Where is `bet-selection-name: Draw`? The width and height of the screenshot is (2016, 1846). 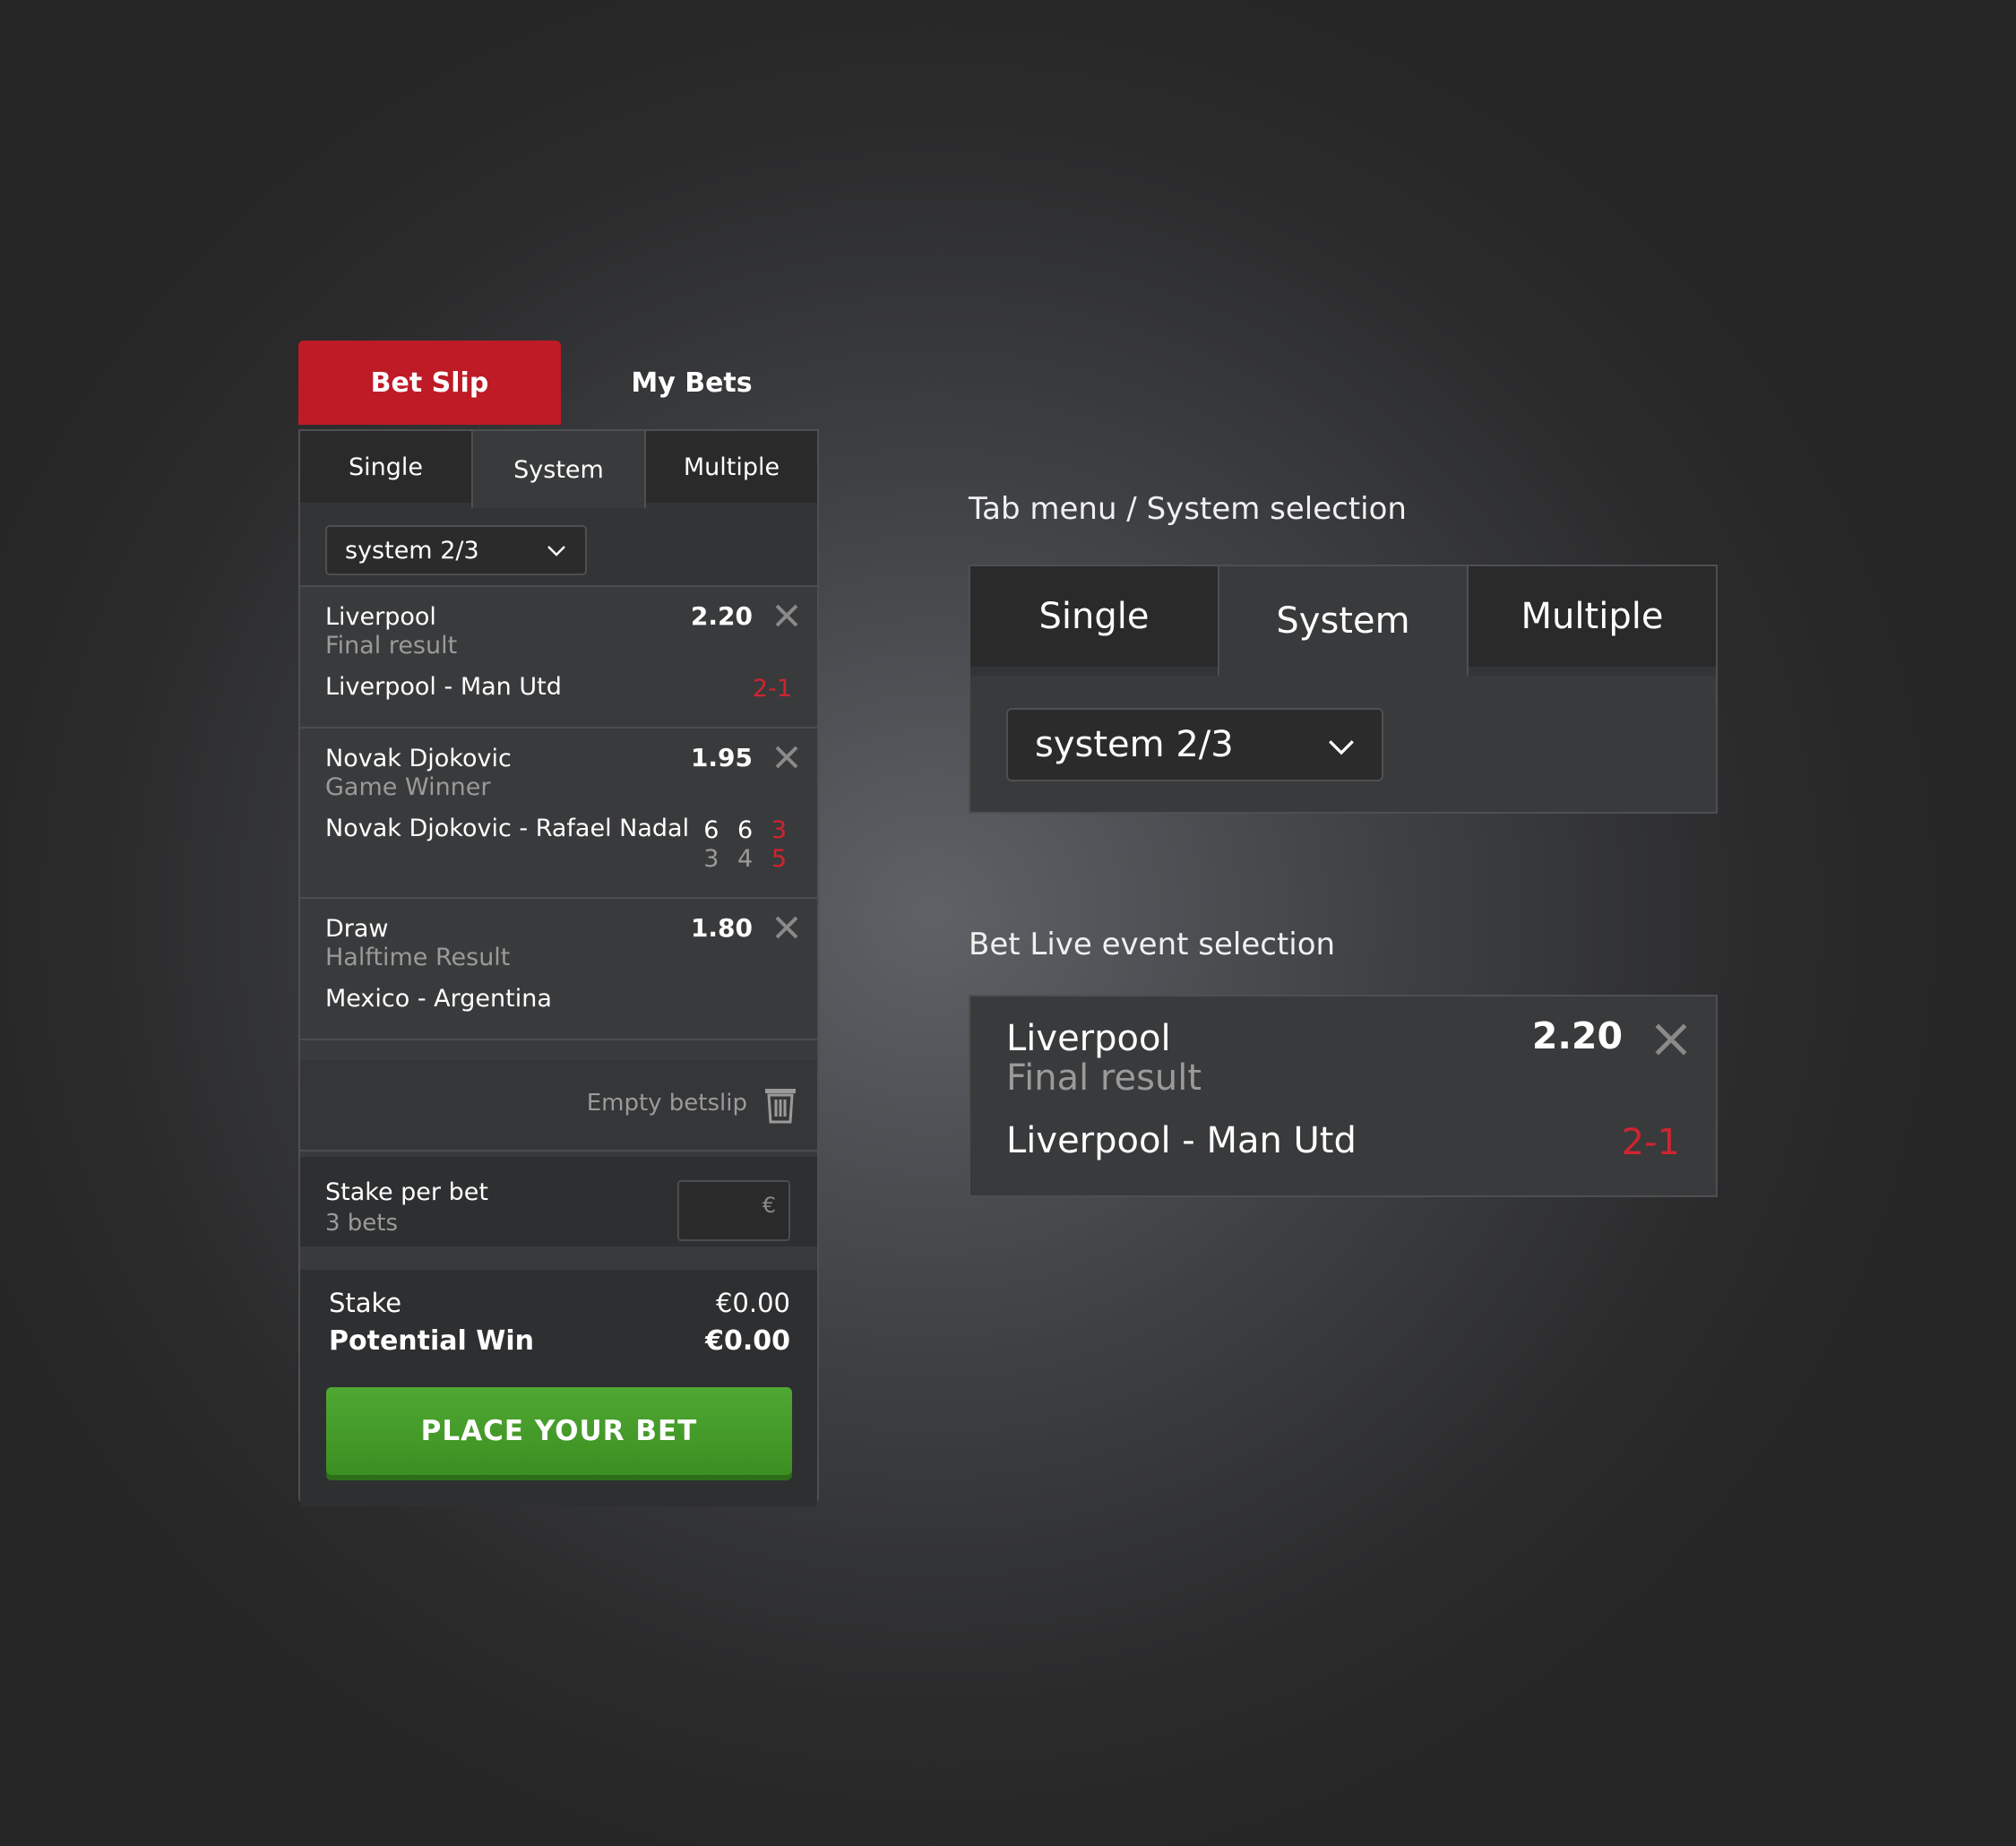 bet-selection-name: Draw is located at coordinates (357, 929).